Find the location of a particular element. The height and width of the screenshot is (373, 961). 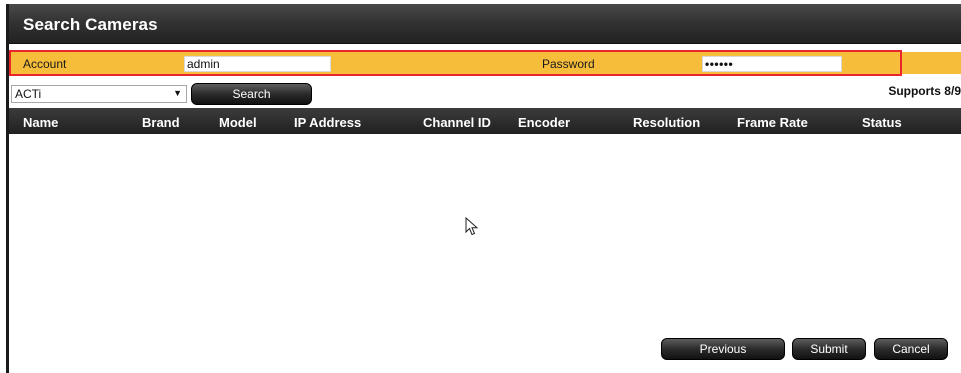

search-toolbar: ACTi ▼ Search Supports 8/9 is located at coordinates (485, 94).